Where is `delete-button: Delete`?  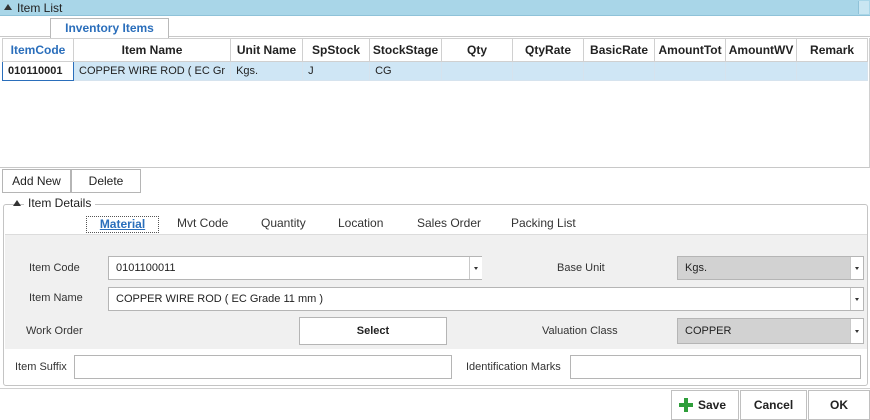
delete-button: Delete is located at coordinates (106, 181).